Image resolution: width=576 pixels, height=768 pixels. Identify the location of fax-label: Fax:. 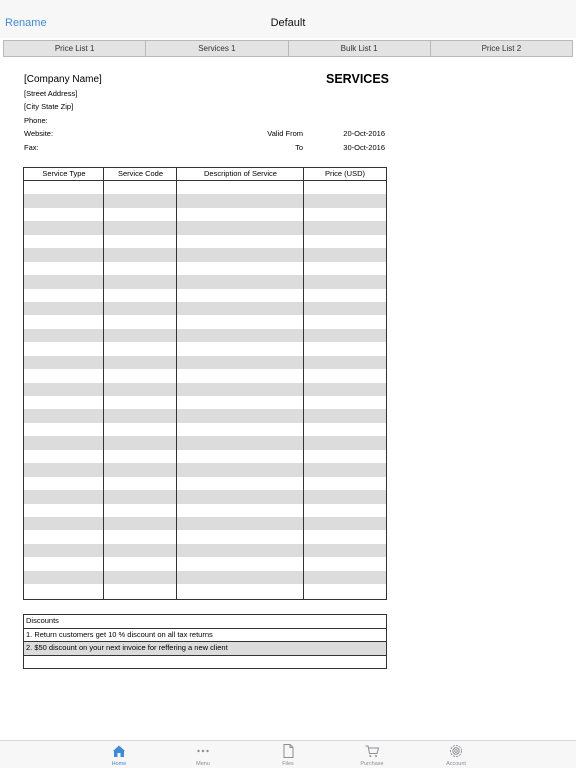
(31, 147).